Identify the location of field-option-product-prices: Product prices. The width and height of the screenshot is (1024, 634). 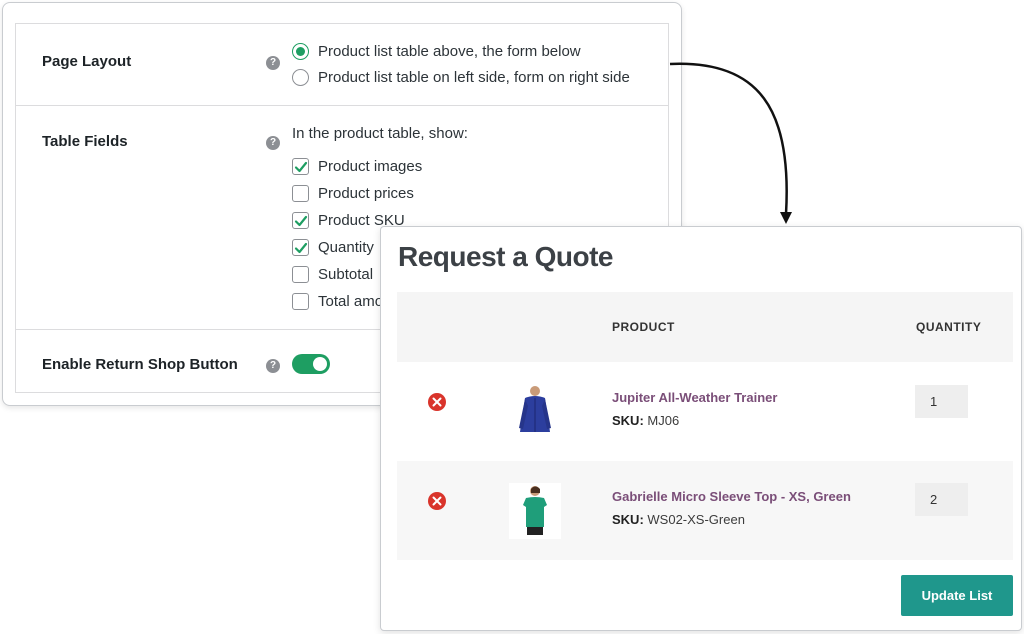
(353, 193).